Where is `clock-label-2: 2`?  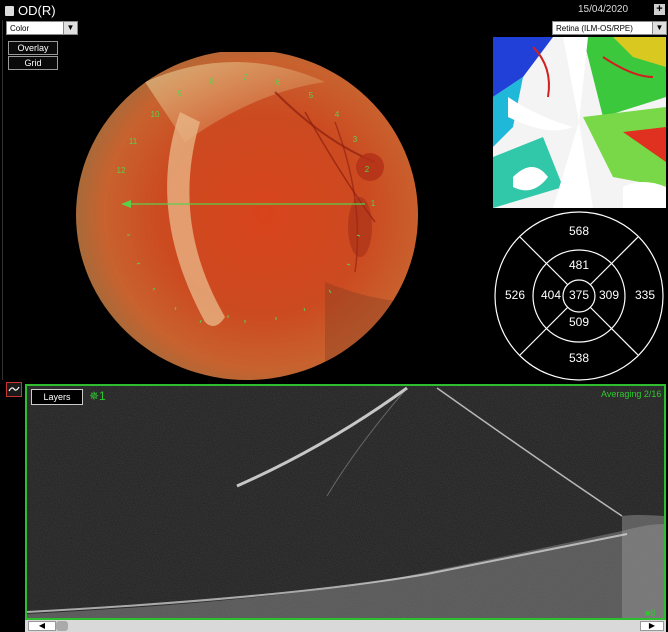
clock-label-2: 2 is located at coordinates (367, 169).